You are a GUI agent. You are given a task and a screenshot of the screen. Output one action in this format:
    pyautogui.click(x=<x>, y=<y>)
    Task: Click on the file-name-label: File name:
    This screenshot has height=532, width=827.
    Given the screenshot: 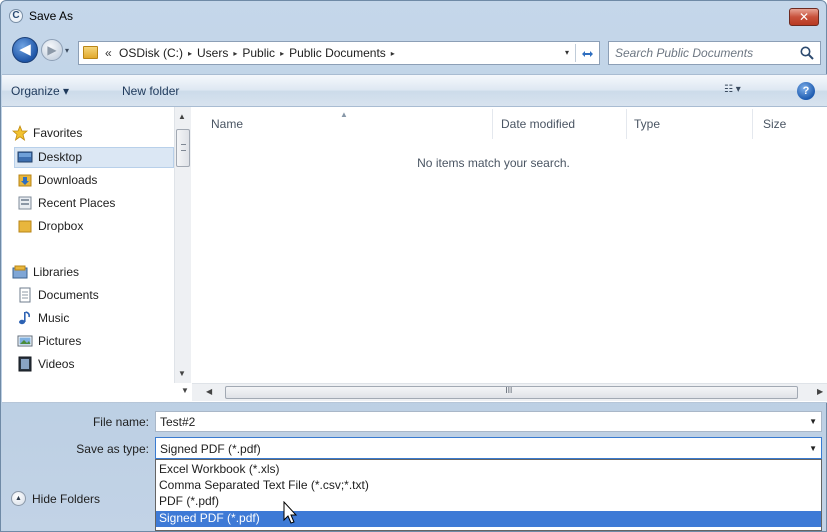 What is the action you would take?
    pyautogui.click(x=120, y=422)
    